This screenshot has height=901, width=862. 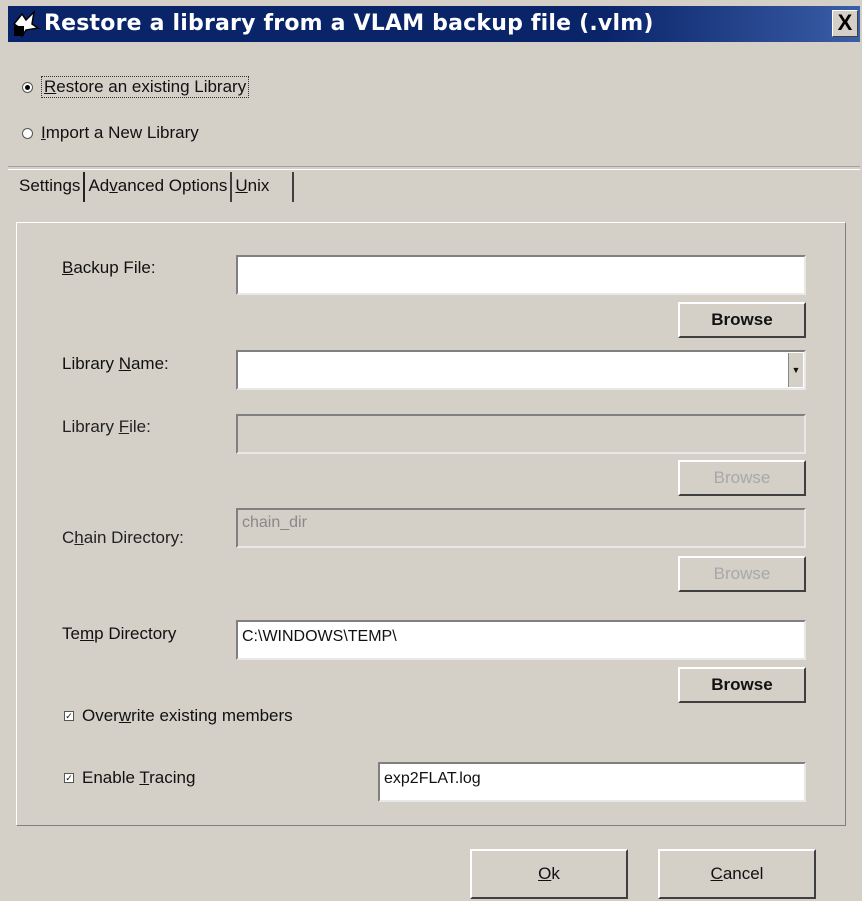 What do you see at coordinates (521, 640) in the screenshot?
I see `temp-directory-input: C:\WINDOWS\TEMP\` at bounding box center [521, 640].